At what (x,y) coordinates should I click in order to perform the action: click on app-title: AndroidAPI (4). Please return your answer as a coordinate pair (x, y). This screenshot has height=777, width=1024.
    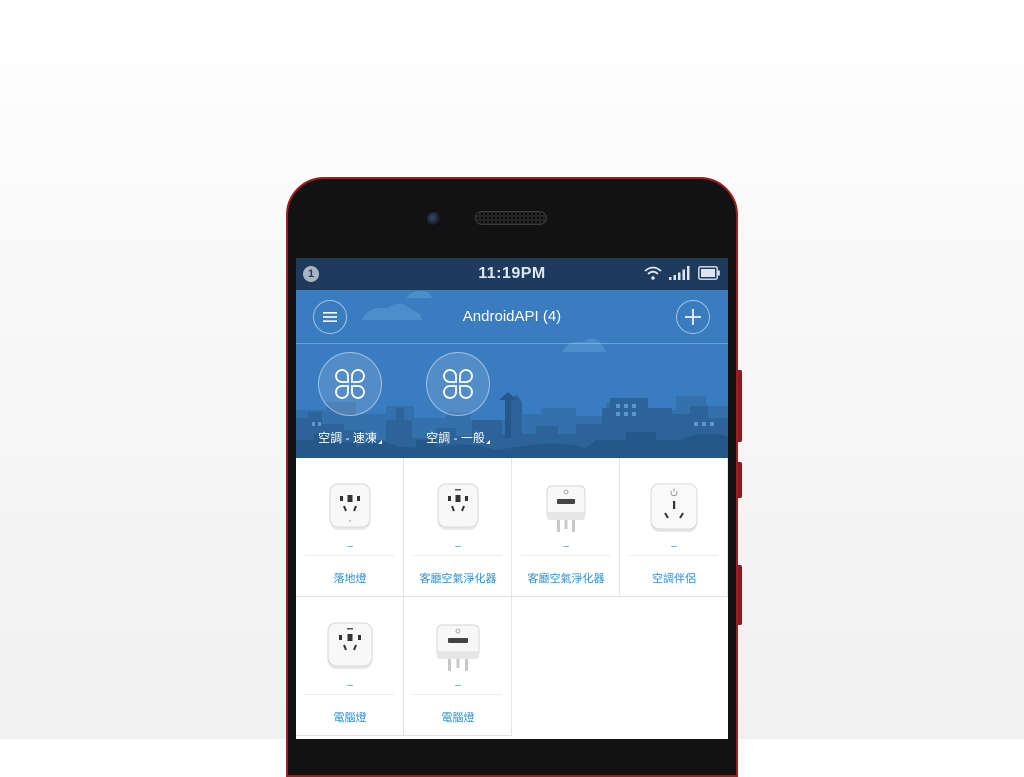
    Looking at the image, I should click on (512, 316).